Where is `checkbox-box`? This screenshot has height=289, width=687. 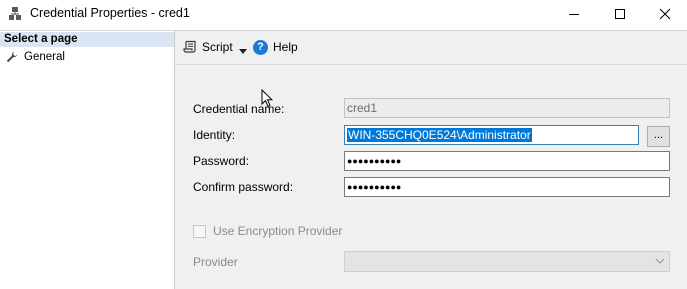
checkbox-box is located at coordinates (199, 231).